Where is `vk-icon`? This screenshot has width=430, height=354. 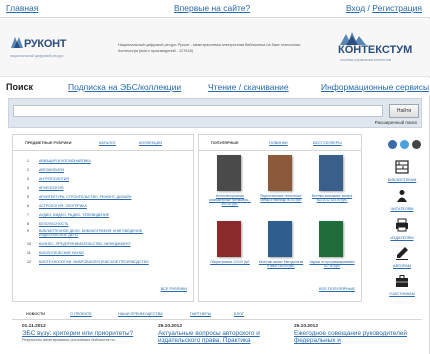
vk-icon is located at coordinates (392, 144).